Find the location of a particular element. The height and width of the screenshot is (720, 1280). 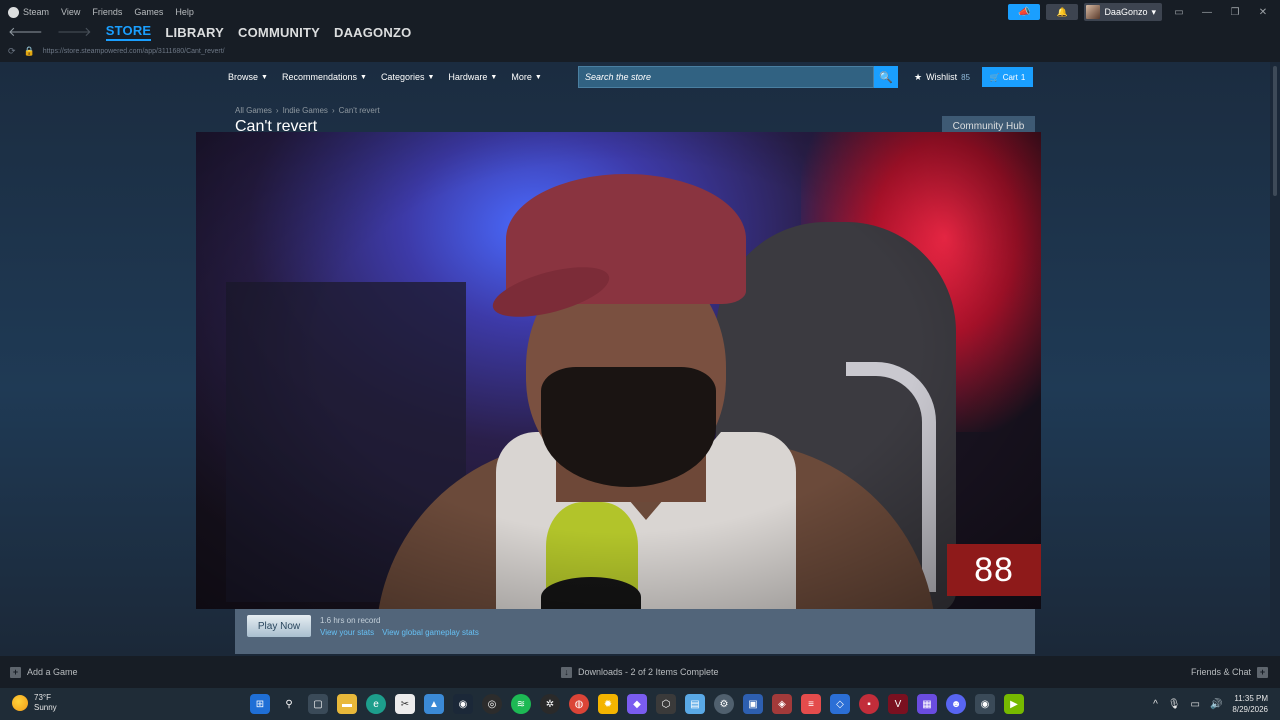

add-game-button: + Add a Game is located at coordinates (44, 672).